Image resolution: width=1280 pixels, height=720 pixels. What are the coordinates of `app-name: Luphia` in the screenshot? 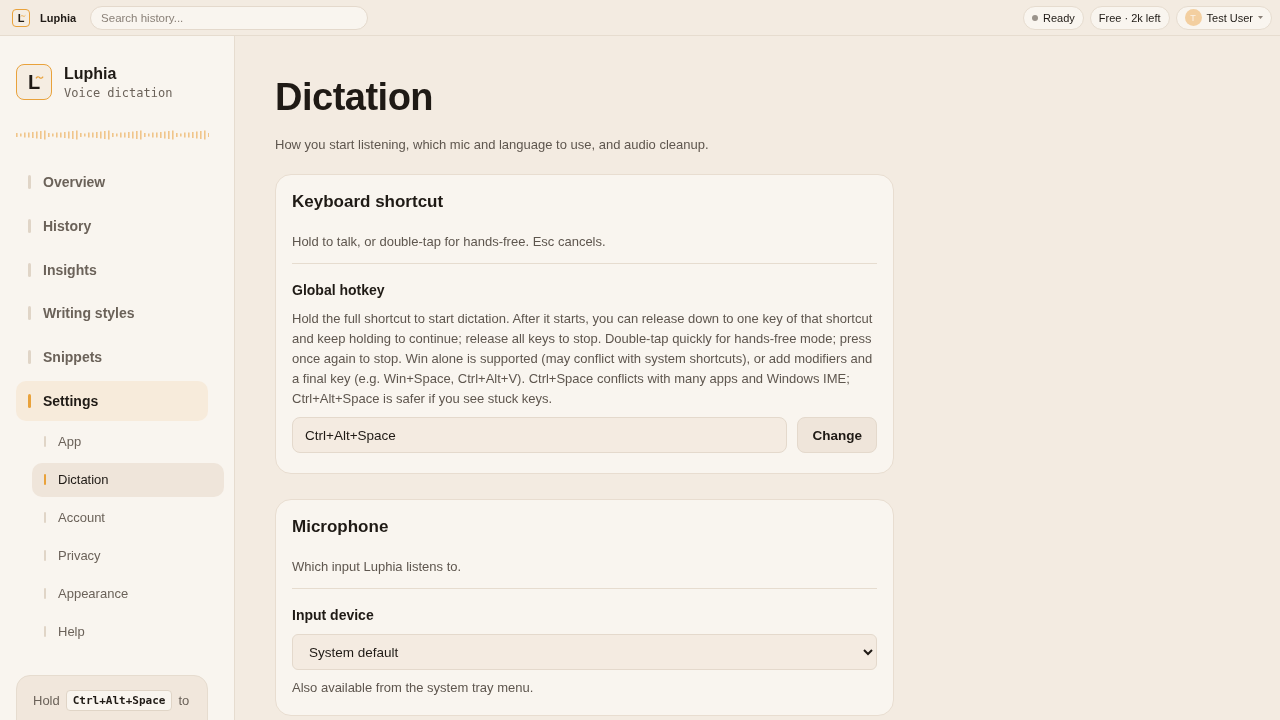 It's located at (58, 17).